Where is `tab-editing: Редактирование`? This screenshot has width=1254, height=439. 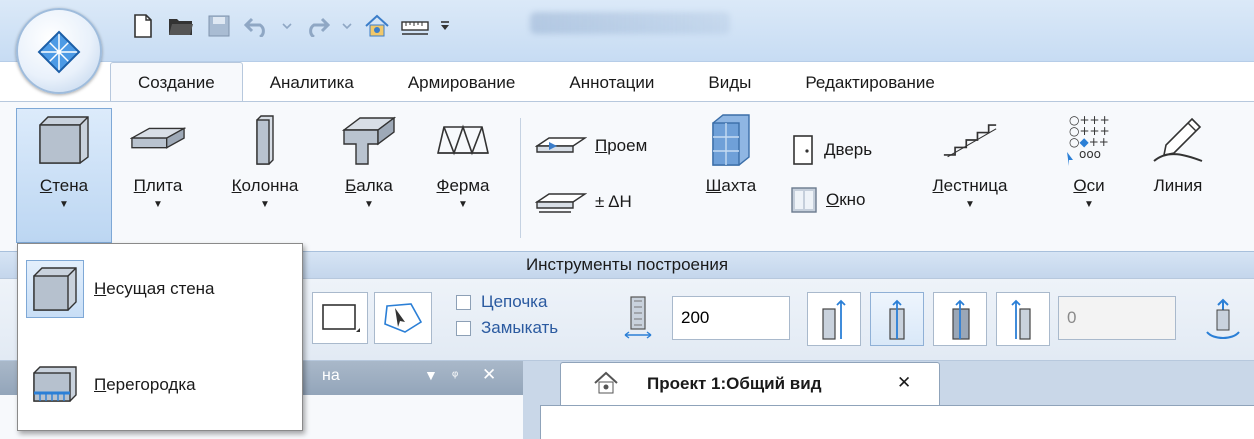 tab-editing: Редактирование is located at coordinates (870, 83).